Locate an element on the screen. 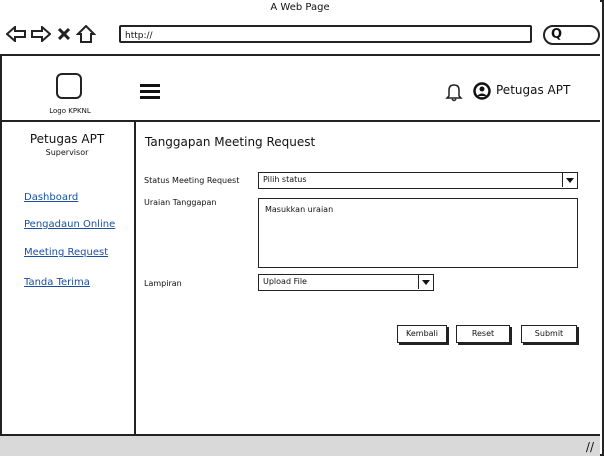 This screenshot has height=456, width=604. bell-icon is located at coordinates (454, 92).